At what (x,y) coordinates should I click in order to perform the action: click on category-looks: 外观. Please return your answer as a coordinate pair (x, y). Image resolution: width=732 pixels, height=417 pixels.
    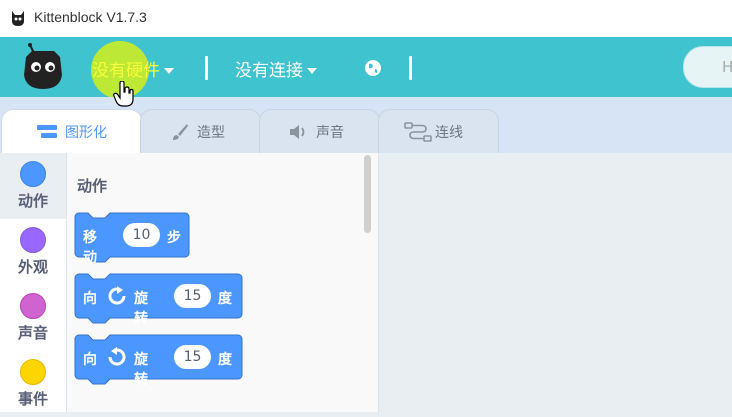
    Looking at the image, I should click on (33, 252).